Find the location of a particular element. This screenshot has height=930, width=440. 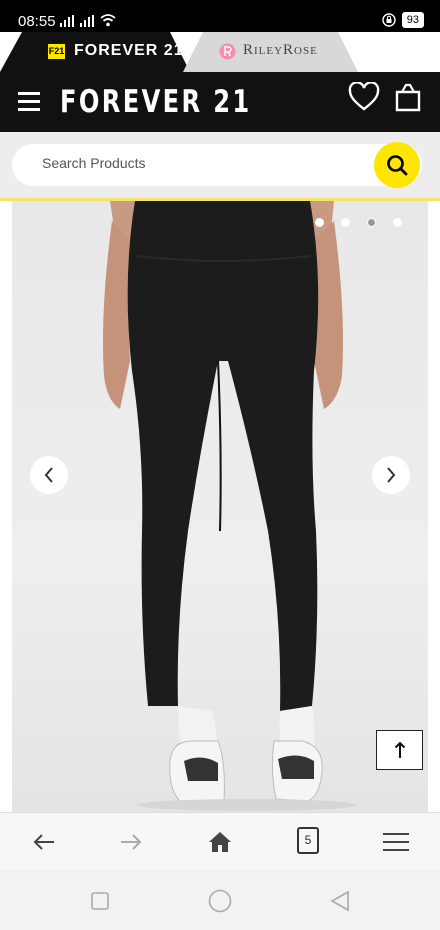

home-button is located at coordinates (220, 842).